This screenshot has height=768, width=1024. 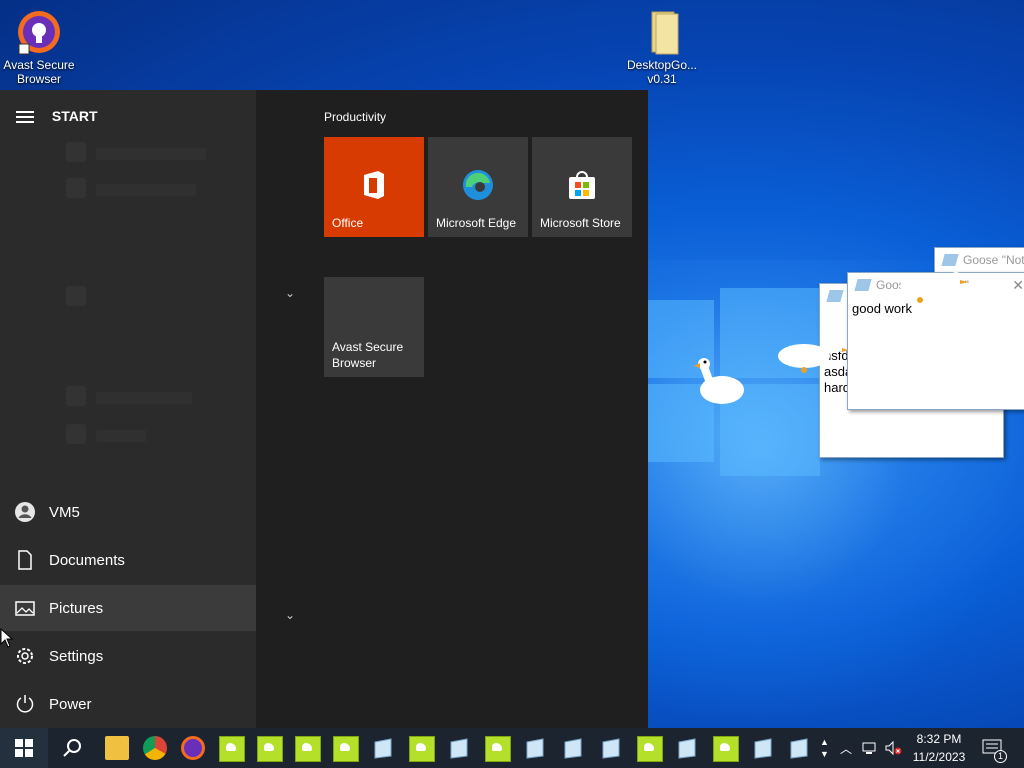 I want to click on clock-time: 8:32 PM, so click(x=939, y=739).